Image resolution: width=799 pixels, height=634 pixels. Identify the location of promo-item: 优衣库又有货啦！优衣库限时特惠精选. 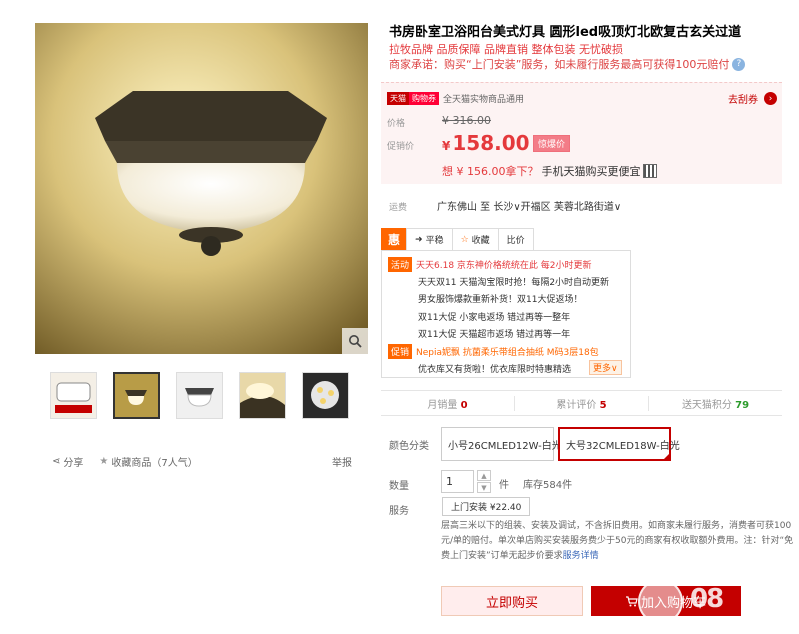
(494, 368).